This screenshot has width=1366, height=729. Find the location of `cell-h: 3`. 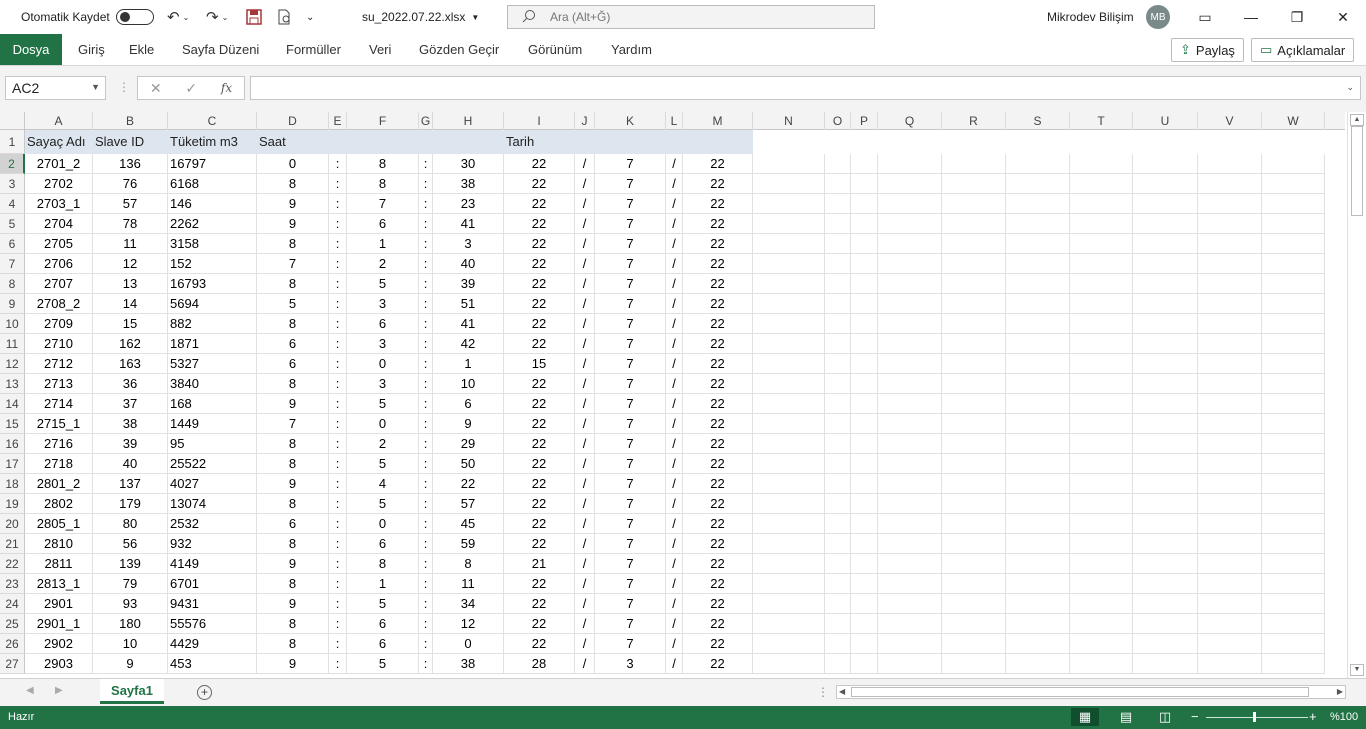

cell-h: 3 is located at coordinates (468, 244).